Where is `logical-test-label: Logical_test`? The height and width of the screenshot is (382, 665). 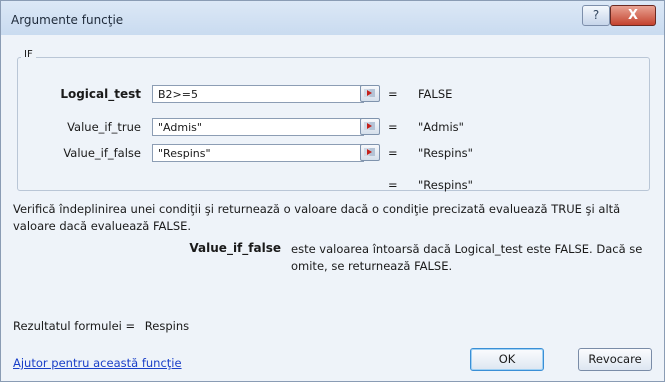 logical-test-label: Logical_test is located at coordinates (100, 94).